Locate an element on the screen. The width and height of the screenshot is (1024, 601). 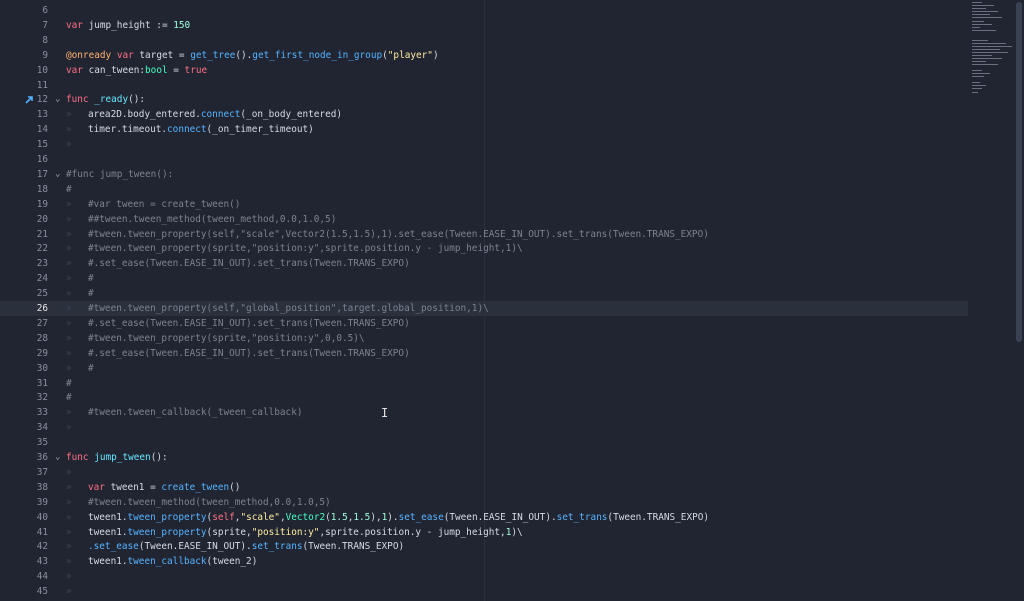
code-line: 45 » is located at coordinates (484, 591).